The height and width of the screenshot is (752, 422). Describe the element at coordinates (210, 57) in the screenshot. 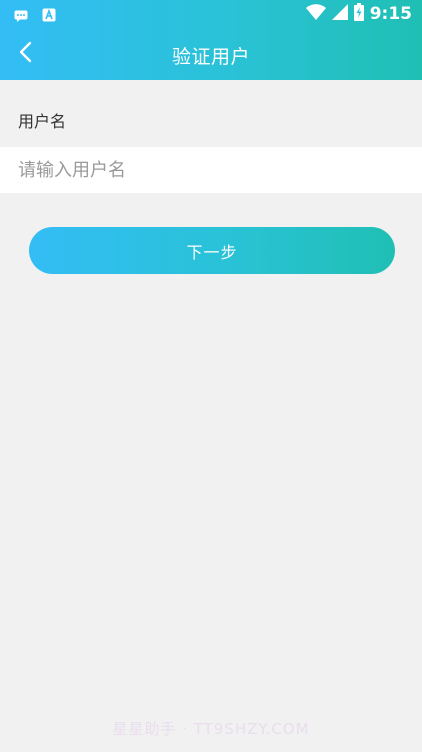

I see `page-title: 验证用户` at that location.